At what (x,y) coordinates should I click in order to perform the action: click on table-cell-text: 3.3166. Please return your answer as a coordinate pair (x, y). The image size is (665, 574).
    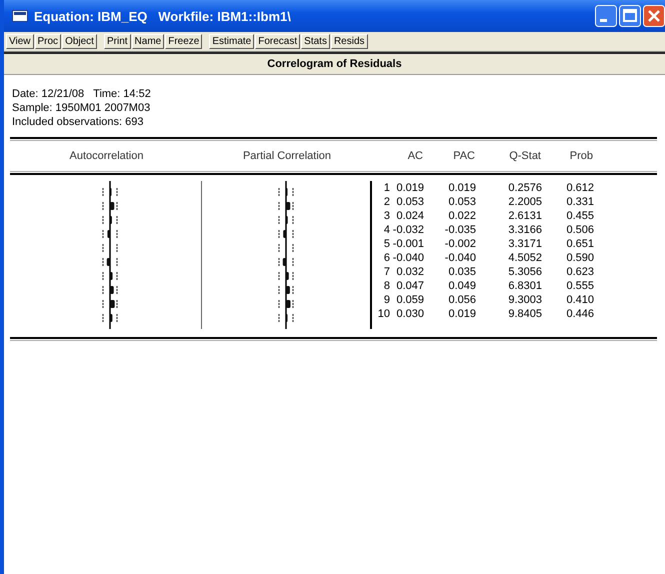
    Looking at the image, I should click on (524, 230).